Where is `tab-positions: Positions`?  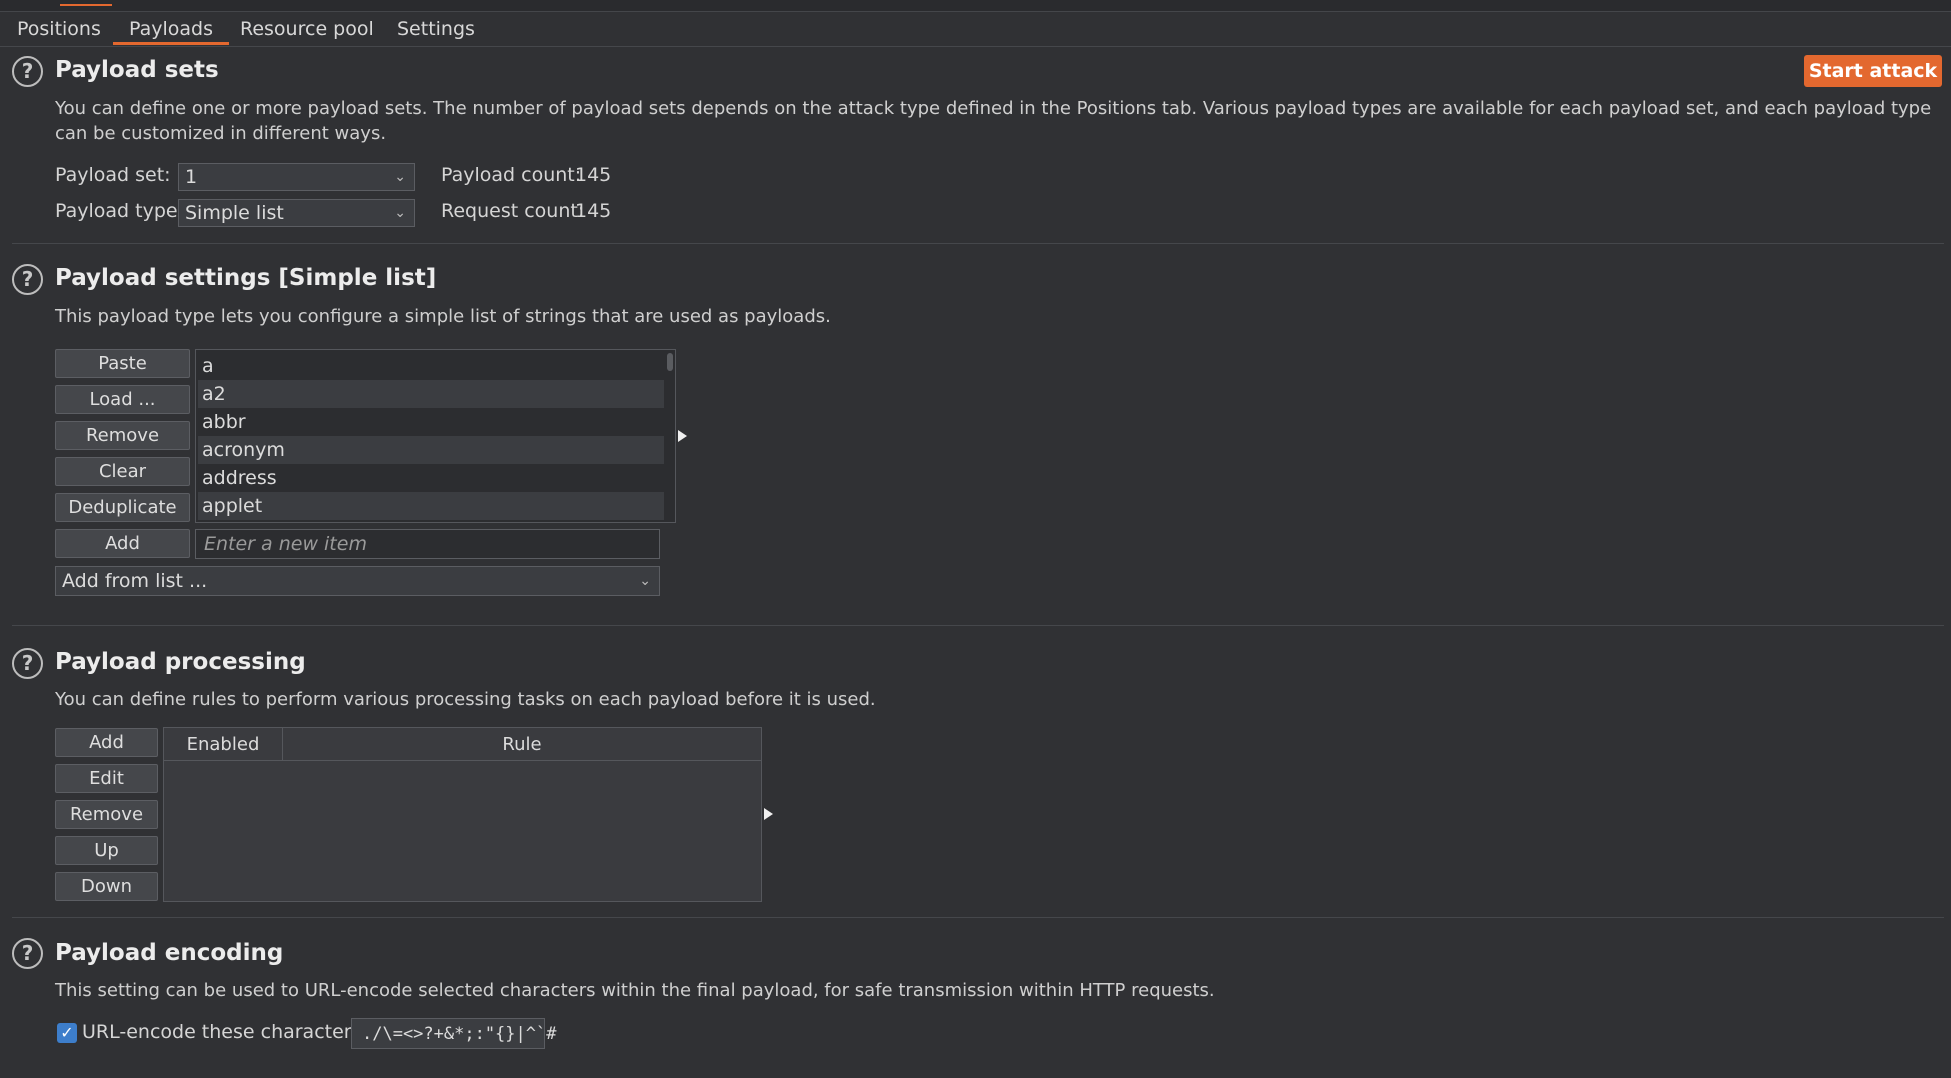 tab-positions: Positions is located at coordinates (59, 29).